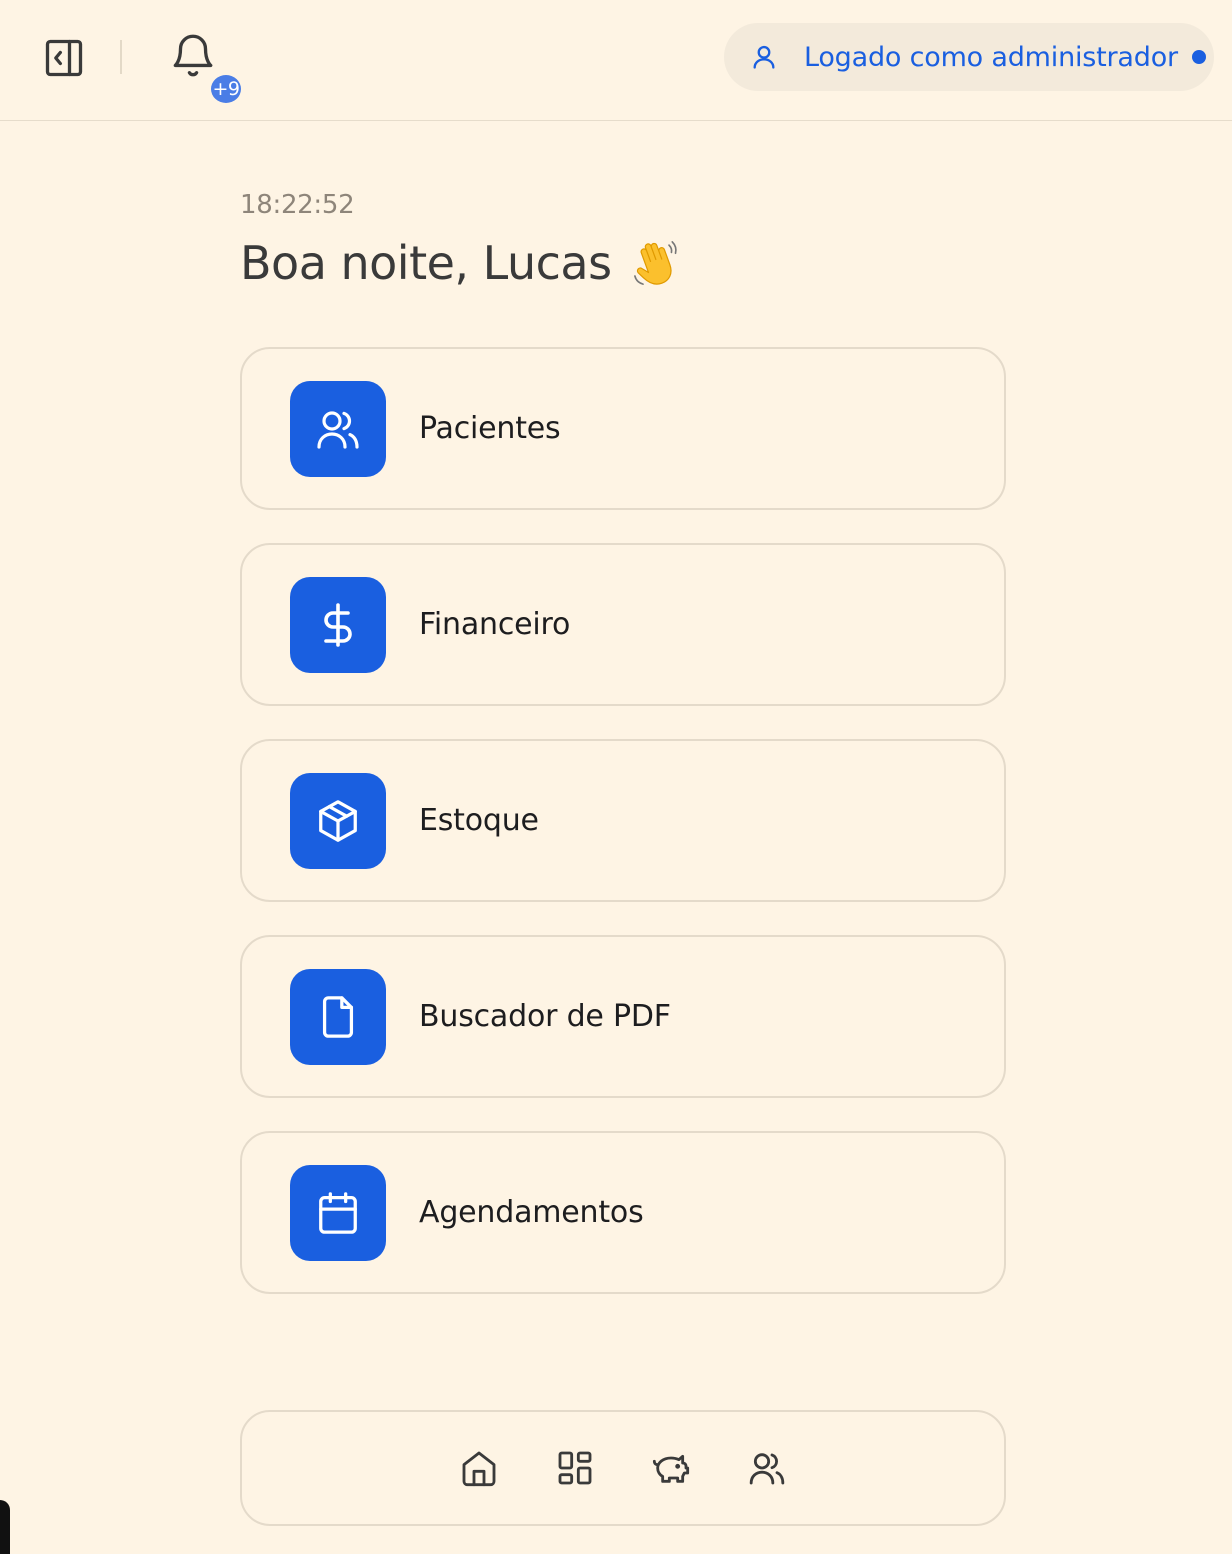 The width and height of the screenshot is (1232, 1554). I want to click on user-status-label: Logado como administrador, so click(991, 57).